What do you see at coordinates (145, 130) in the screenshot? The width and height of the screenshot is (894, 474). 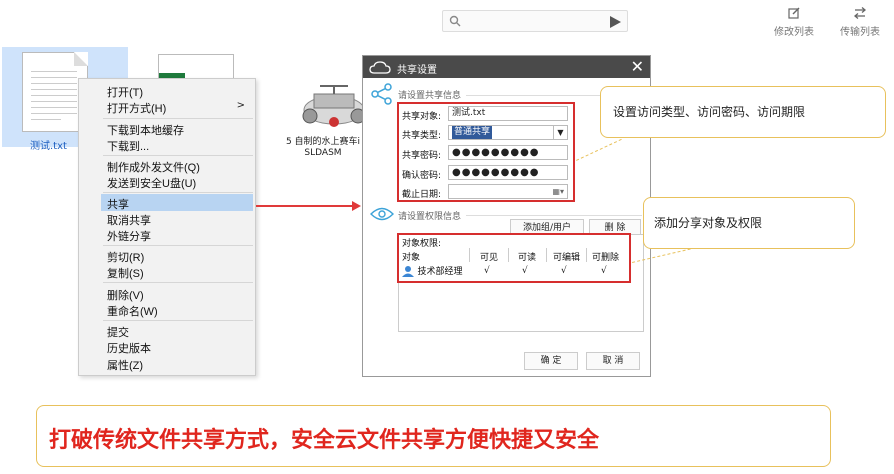 I see `menu-item-download-cache: 下载到本地缓存` at bounding box center [145, 130].